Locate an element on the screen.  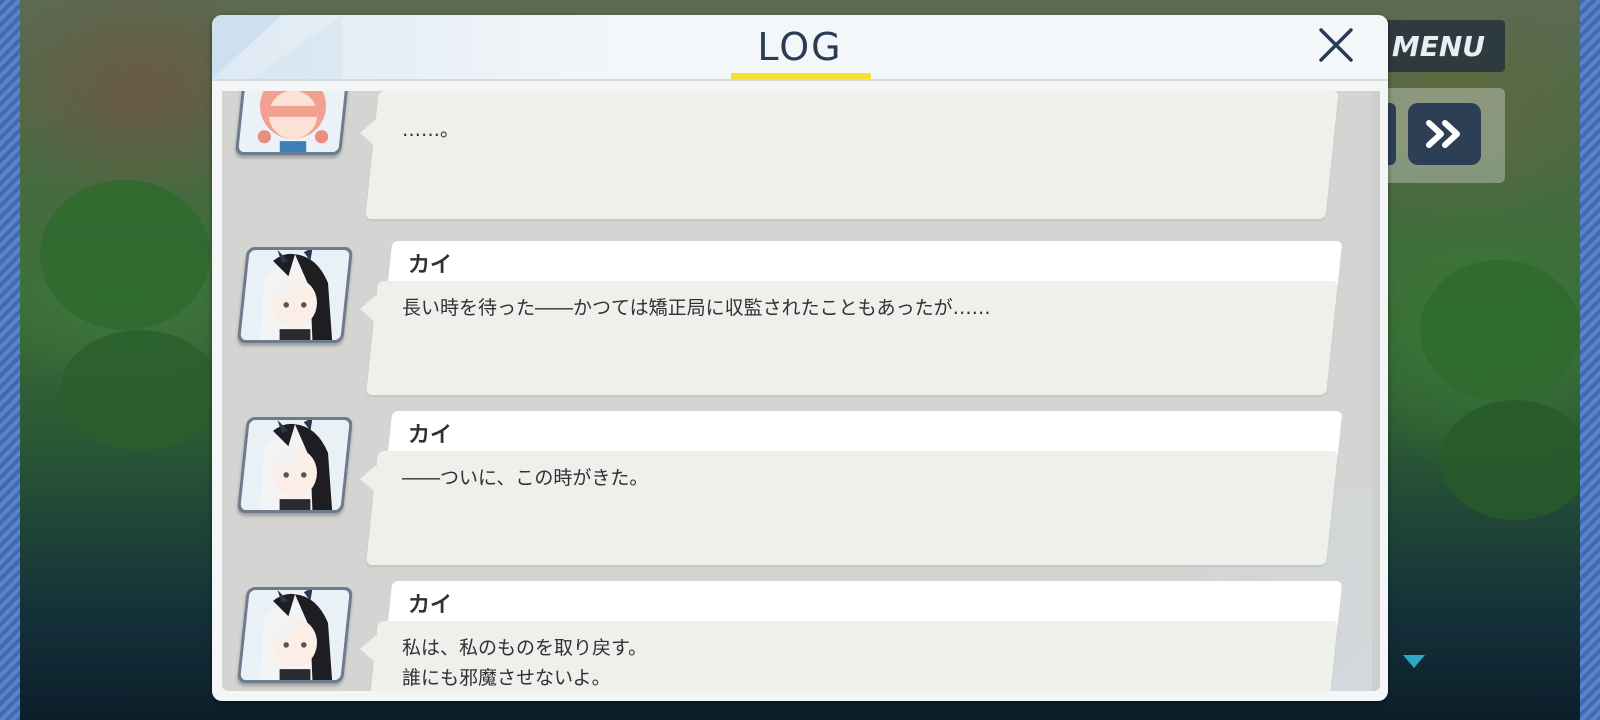
menu-label: MENU is located at coordinates (1438, 46).